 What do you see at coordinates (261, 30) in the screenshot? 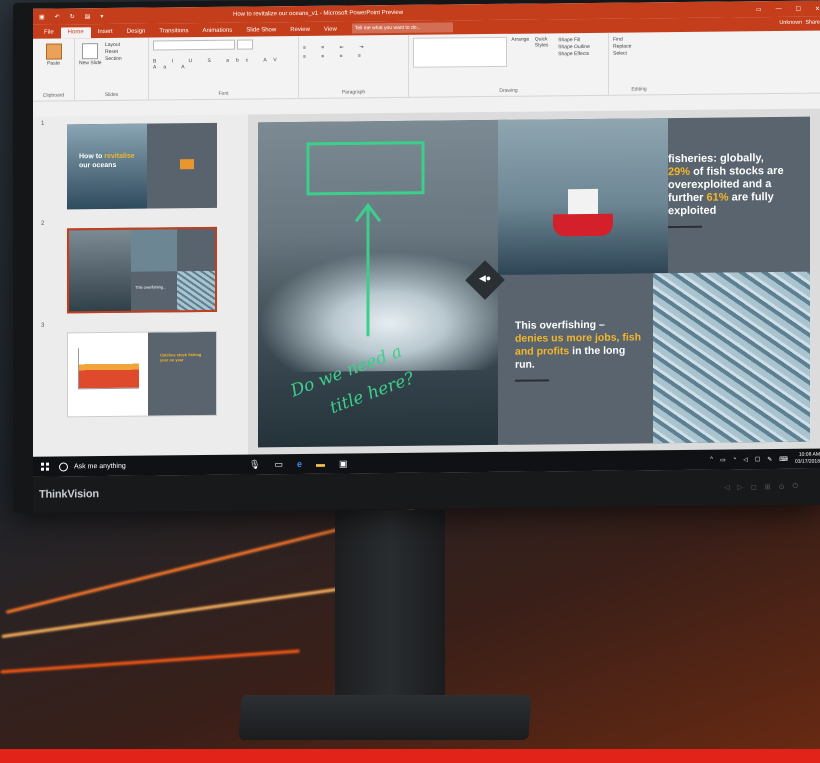
I see `tab-slide-show: Slide Show` at bounding box center [261, 30].